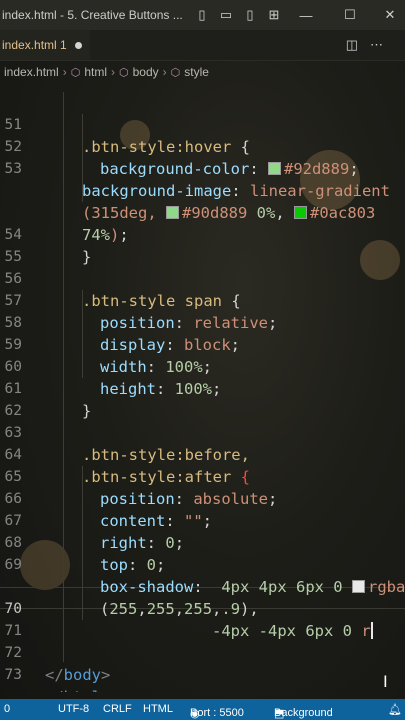 The image size is (405, 720). What do you see at coordinates (385, 681) in the screenshot?
I see `mouse-cursor-icon: I` at bounding box center [385, 681].